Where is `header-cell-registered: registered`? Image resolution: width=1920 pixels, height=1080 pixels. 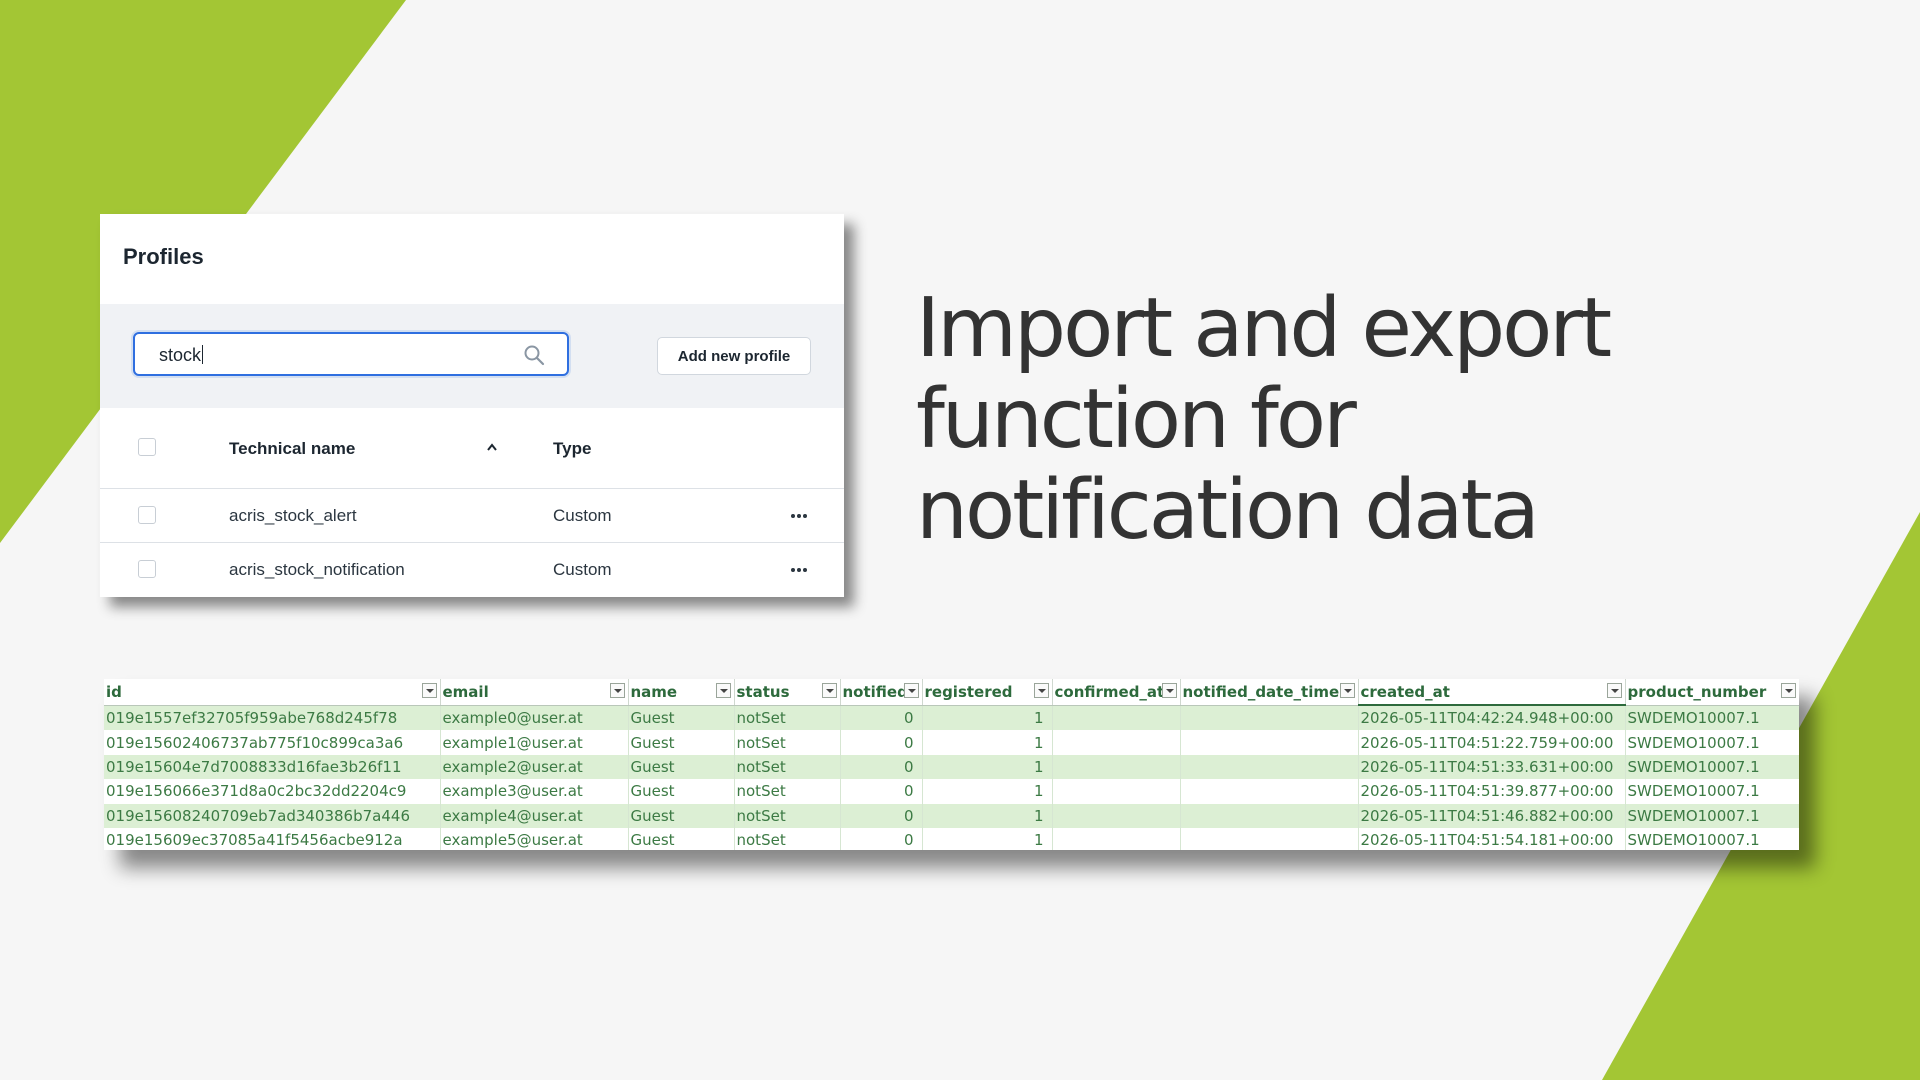
header-cell-registered: registered is located at coordinates (987, 692).